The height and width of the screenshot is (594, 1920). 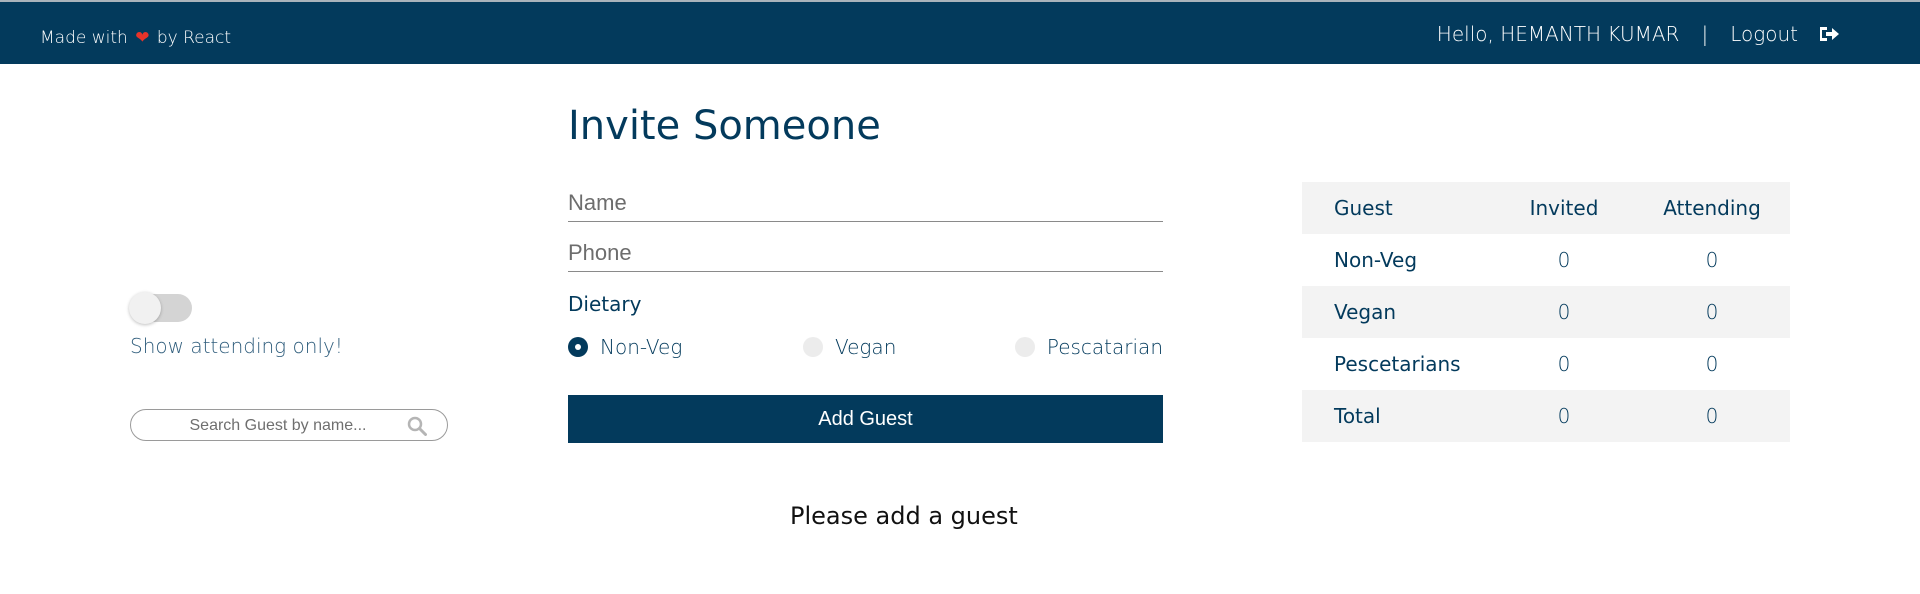 What do you see at coordinates (1558, 34) in the screenshot?
I see `user-greeting: Hello, HEMANTH KUMAR` at bounding box center [1558, 34].